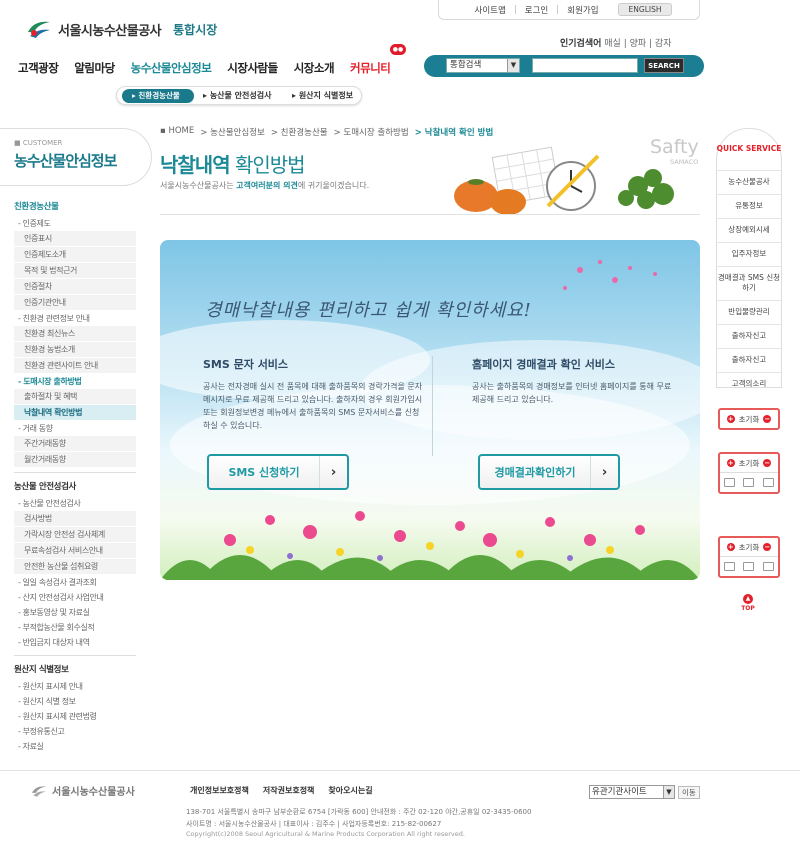 This screenshot has width=800, height=849. I want to click on sidebar-subitem: 안전한 농산물 섭취요령, so click(75, 566).